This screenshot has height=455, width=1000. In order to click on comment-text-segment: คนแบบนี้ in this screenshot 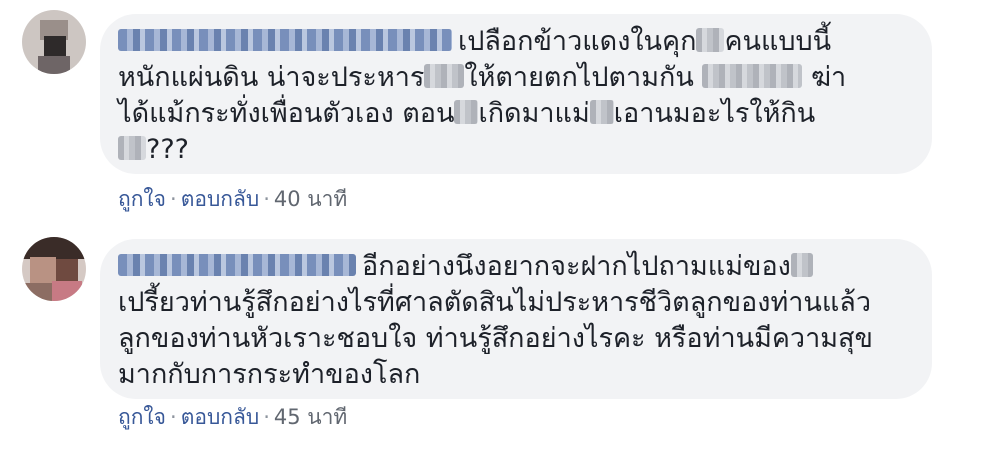, I will do `click(778, 41)`.